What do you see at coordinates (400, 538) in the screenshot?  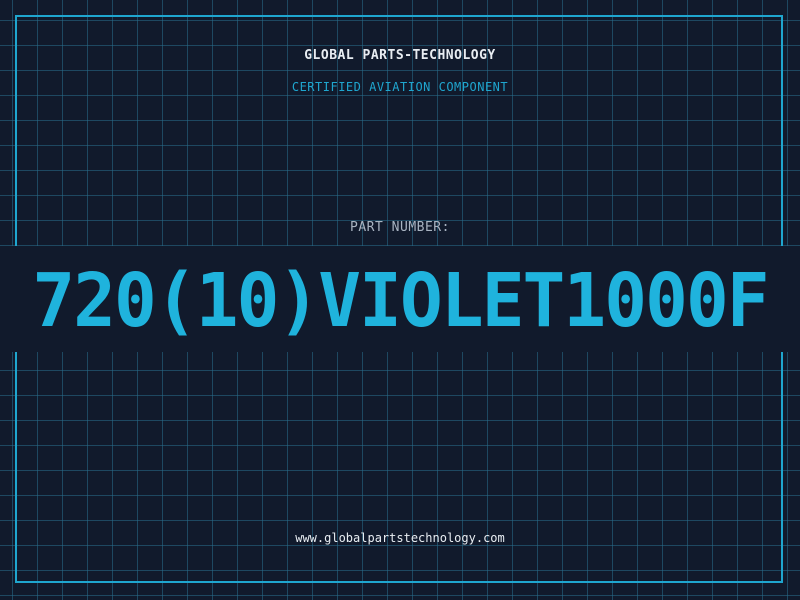 I see `website-url: www.globalpartstechnology.com` at bounding box center [400, 538].